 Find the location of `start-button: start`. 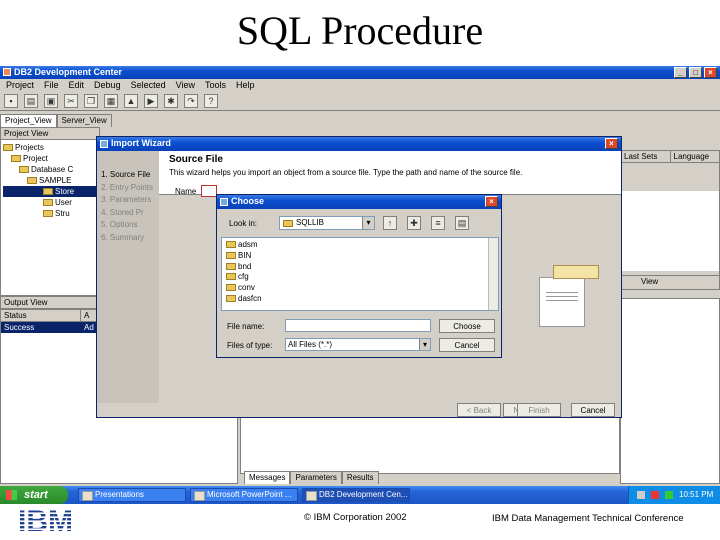

start-button: start is located at coordinates (34, 495).